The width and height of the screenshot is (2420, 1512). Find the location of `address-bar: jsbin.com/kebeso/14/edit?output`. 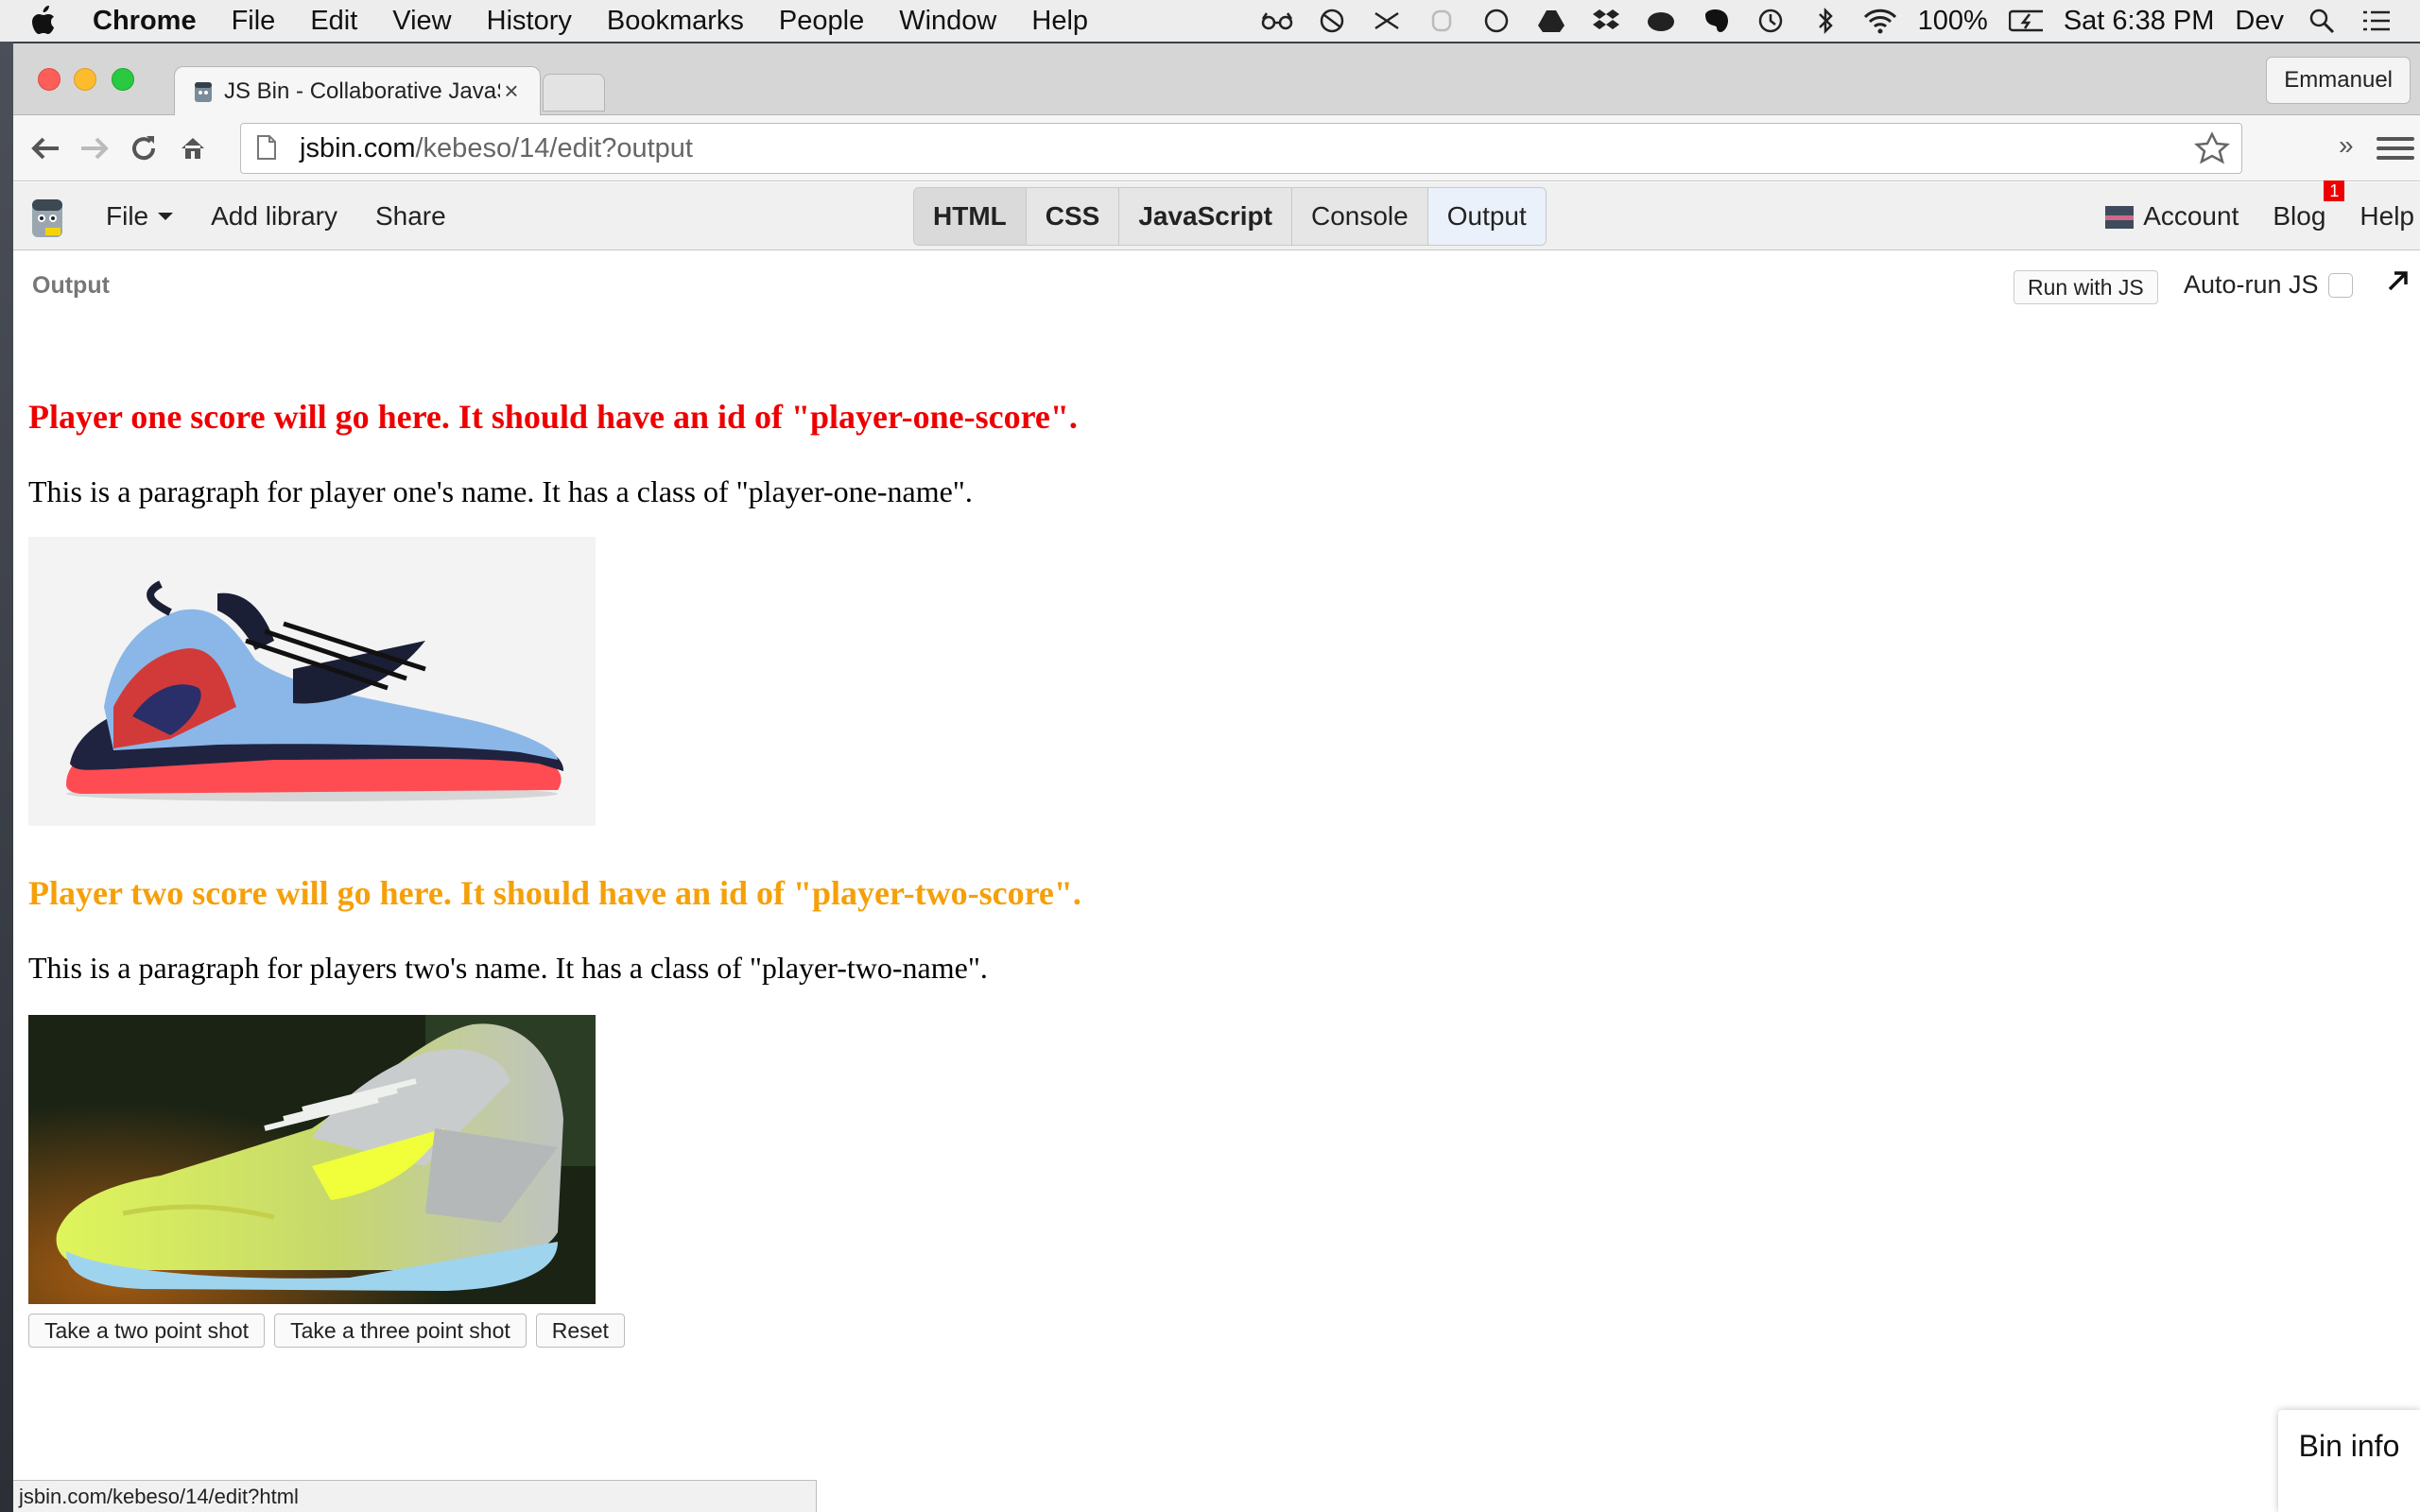

address-bar: jsbin.com/kebeso/14/edit?output is located at coordinates (1241, 148).